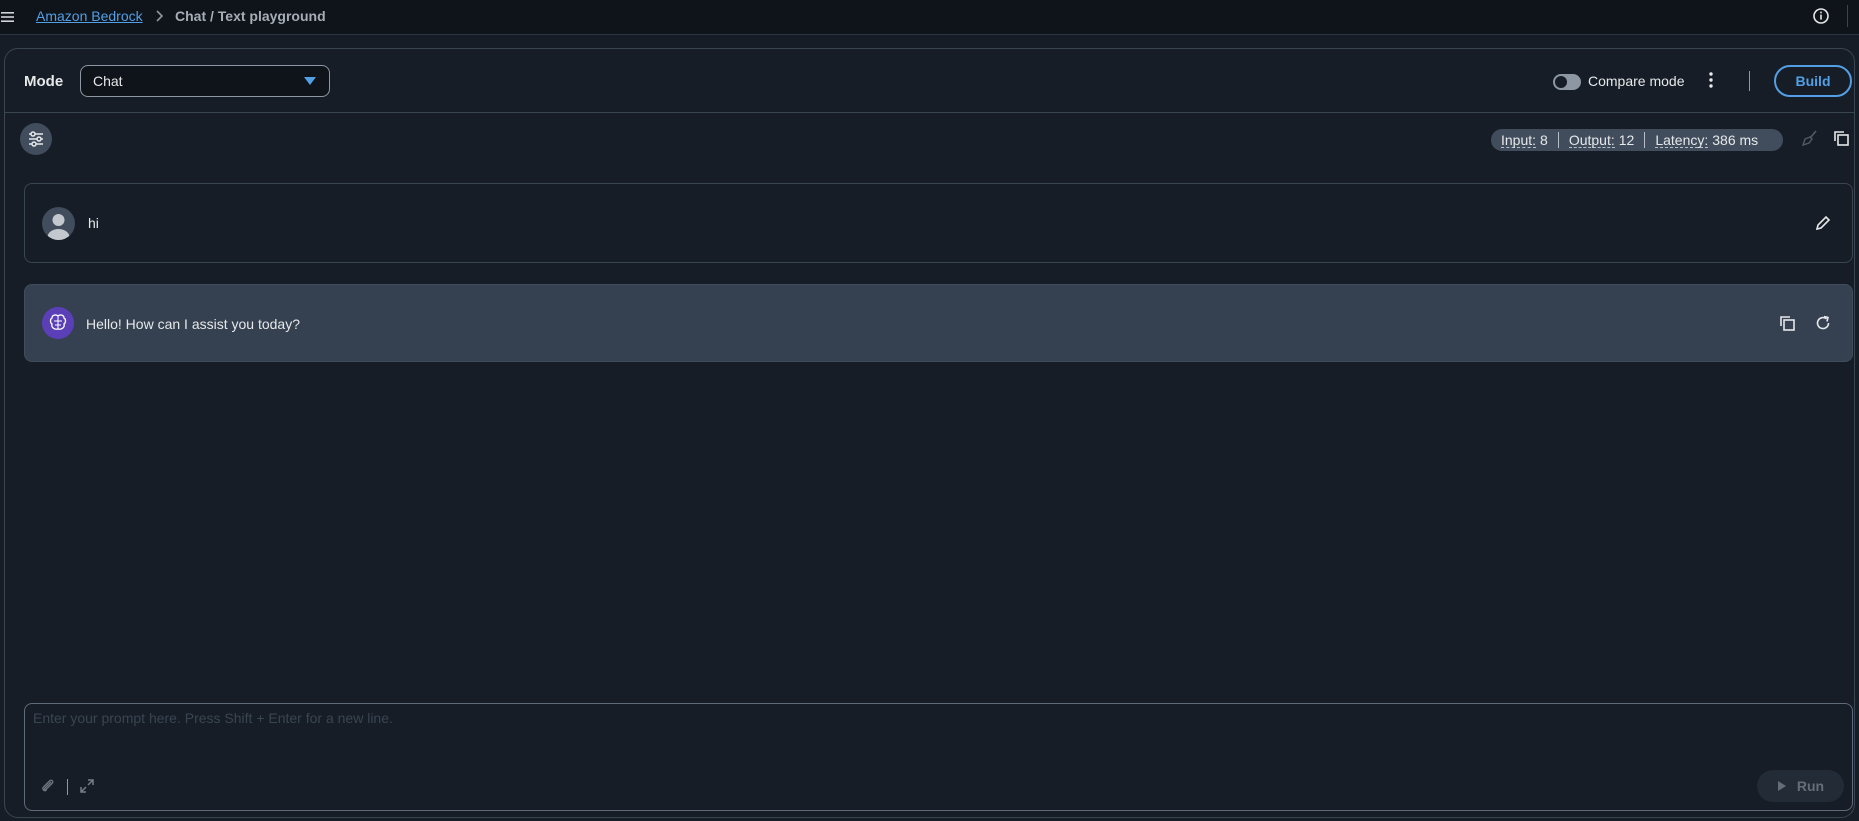  What do you see at coordinates (44, 81) in the screenshot?
I see `mode-label: Mode` at bounding box center [44, 81].